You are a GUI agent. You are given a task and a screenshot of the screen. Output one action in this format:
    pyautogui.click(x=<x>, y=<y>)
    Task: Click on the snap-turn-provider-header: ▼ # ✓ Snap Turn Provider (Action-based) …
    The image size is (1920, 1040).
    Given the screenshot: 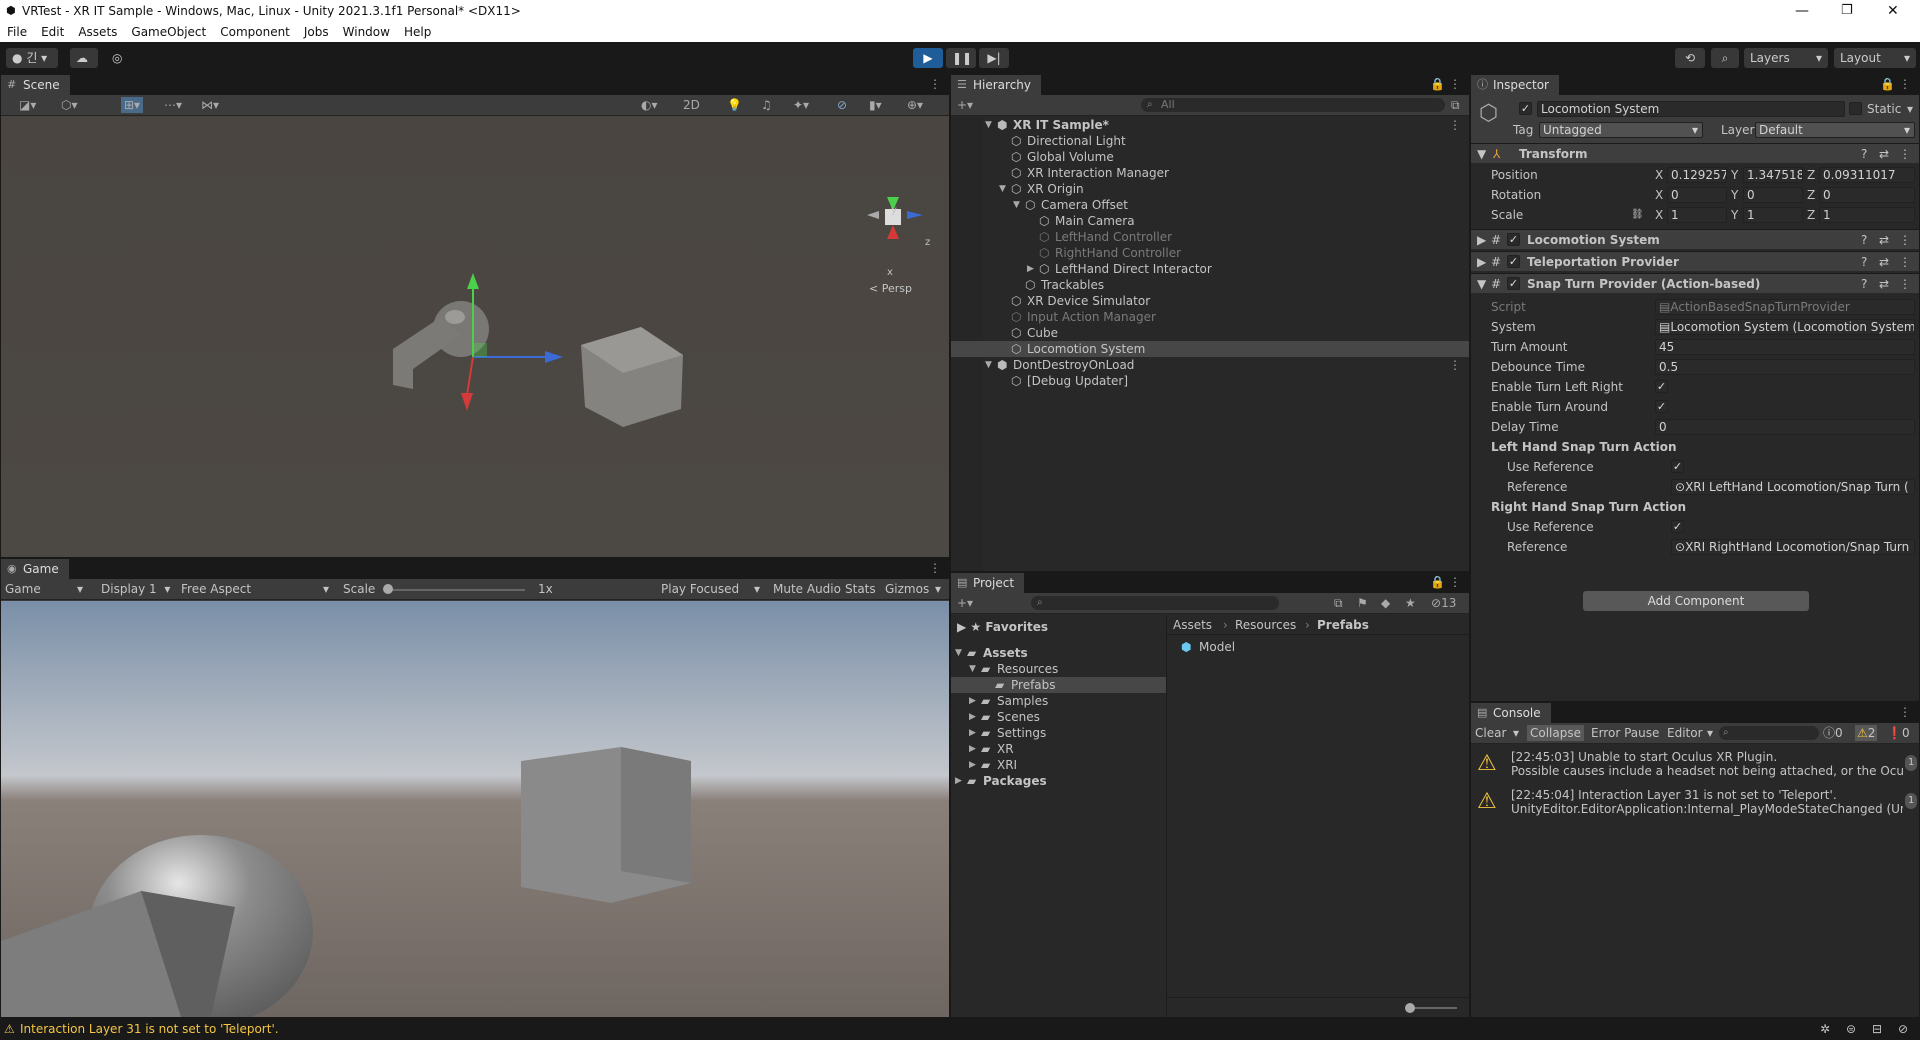 What is the action you would take?
    pyautogui.click(x=1695, y=283)
    